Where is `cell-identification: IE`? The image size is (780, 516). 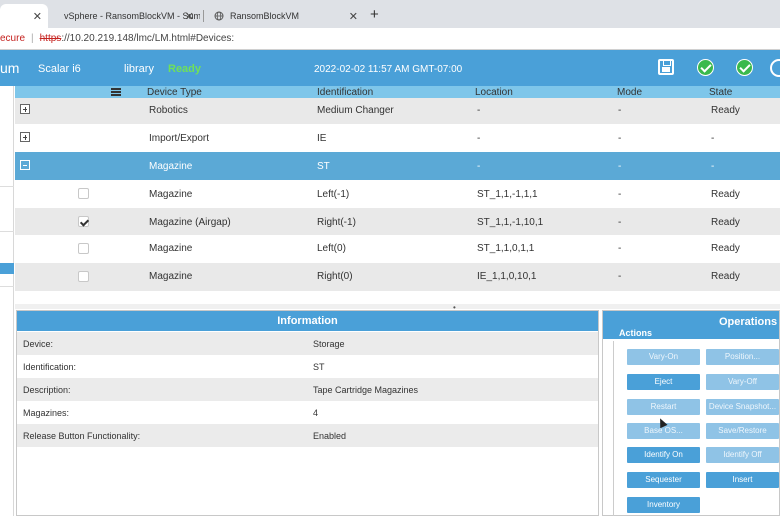 cell-identification: IE is located at coordinates (322, 138).